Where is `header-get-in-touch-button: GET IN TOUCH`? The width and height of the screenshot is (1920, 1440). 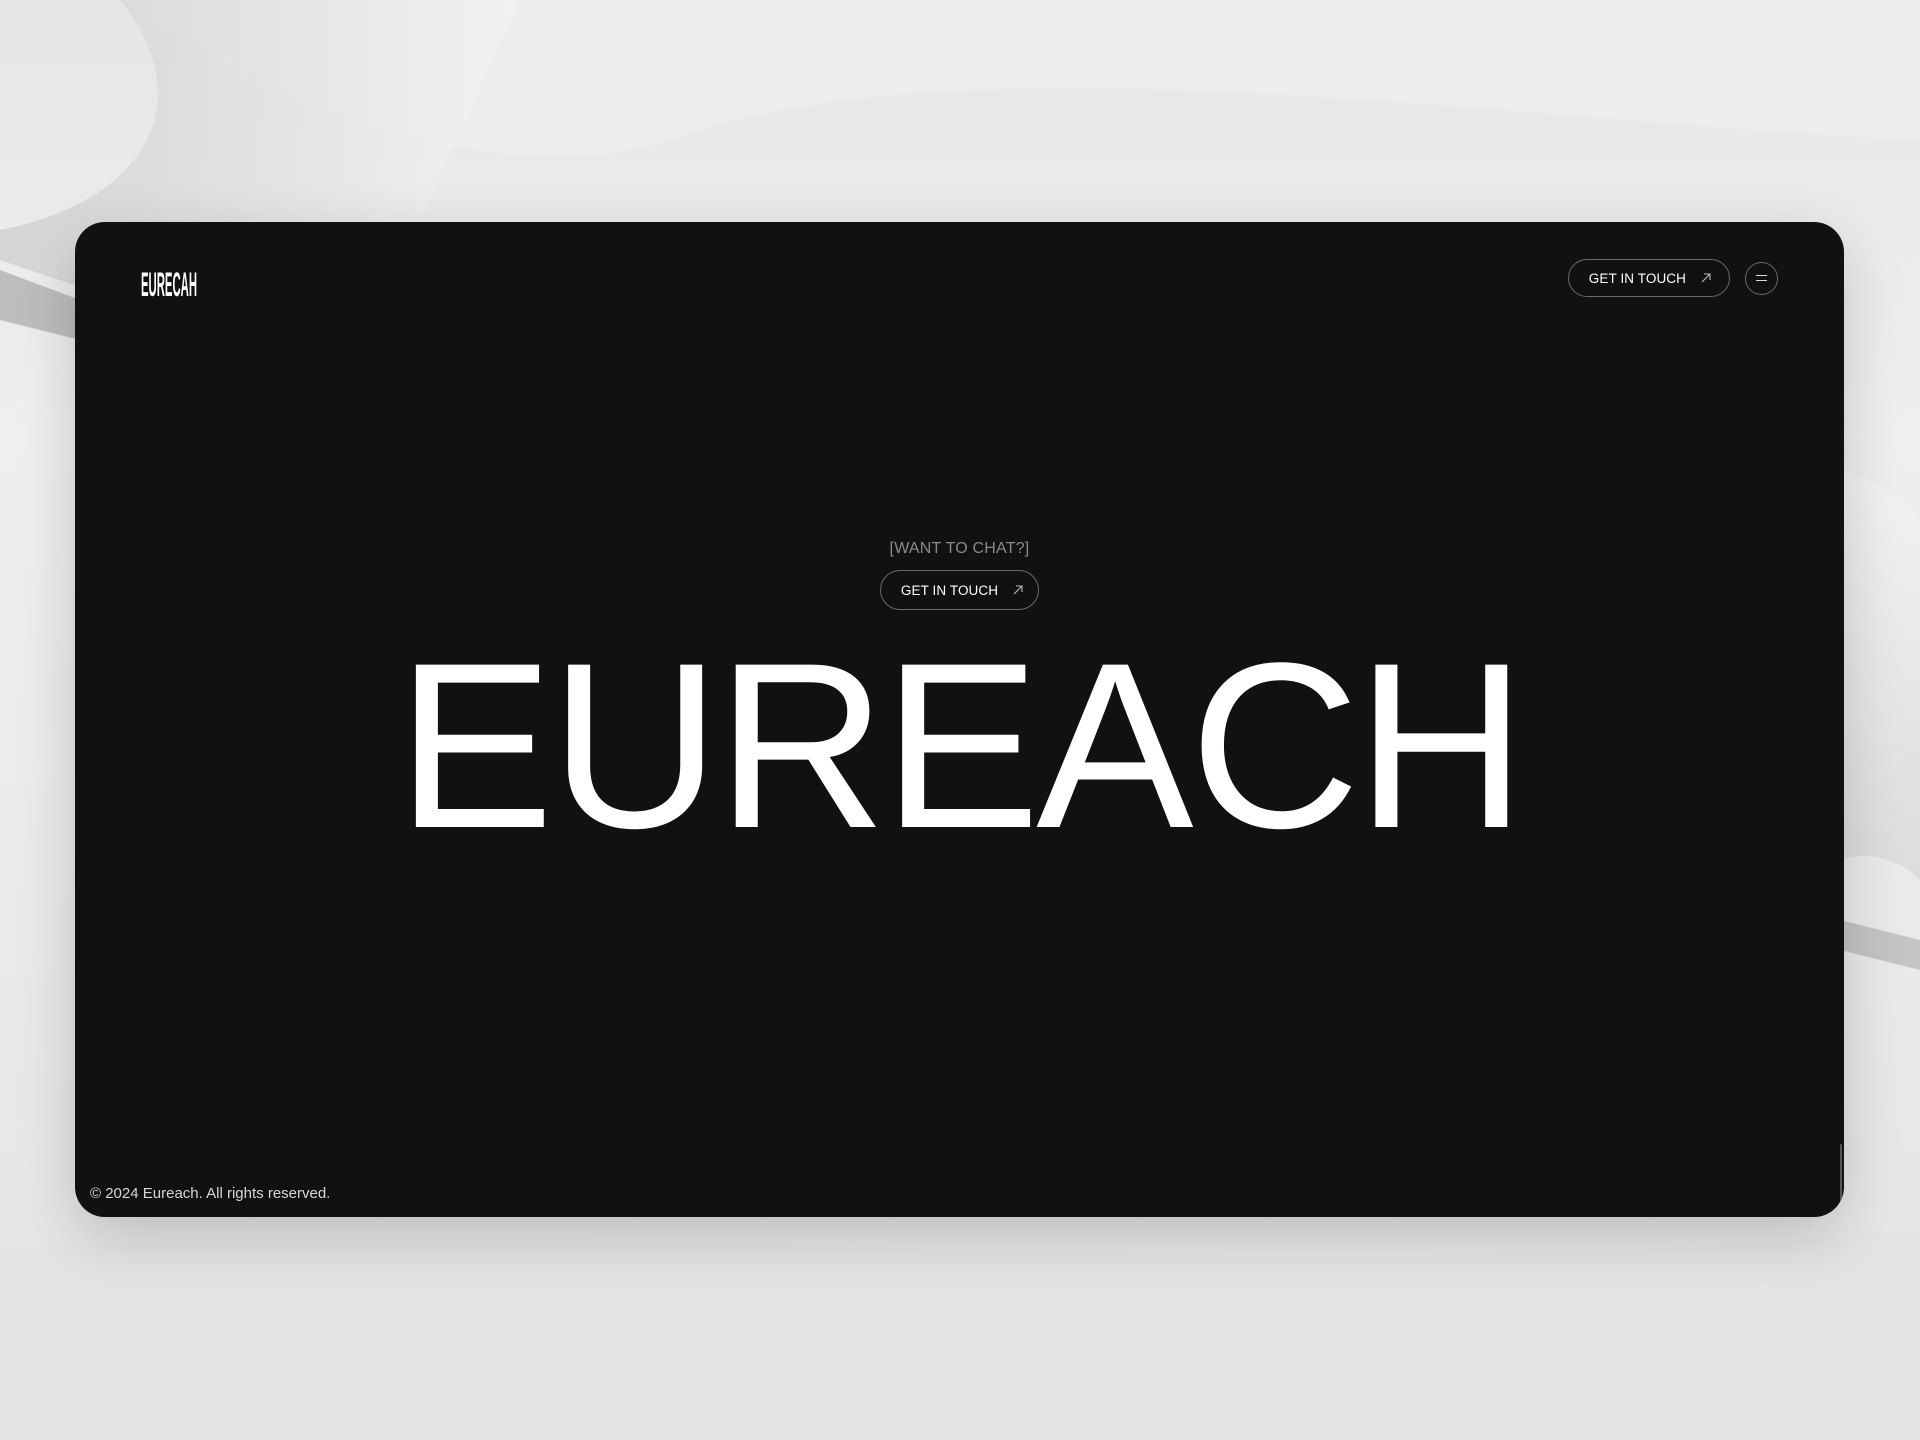
header-get-in-touch-button: GET IN TOUCH is located at coordinates (1648, 278).